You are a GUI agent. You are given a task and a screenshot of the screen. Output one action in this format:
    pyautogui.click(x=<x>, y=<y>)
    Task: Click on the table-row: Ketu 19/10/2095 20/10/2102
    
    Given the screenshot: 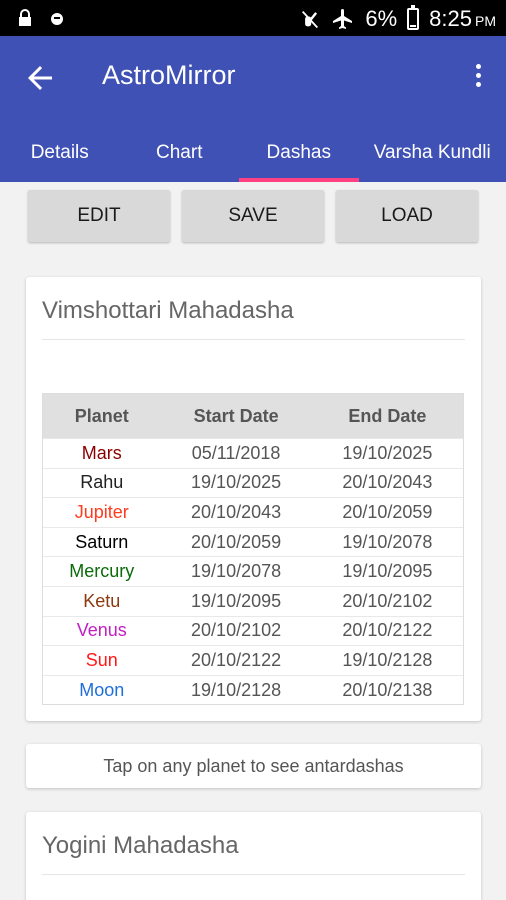 What is the action you would take?
    pyautogui.click(x=253, y=600)
    